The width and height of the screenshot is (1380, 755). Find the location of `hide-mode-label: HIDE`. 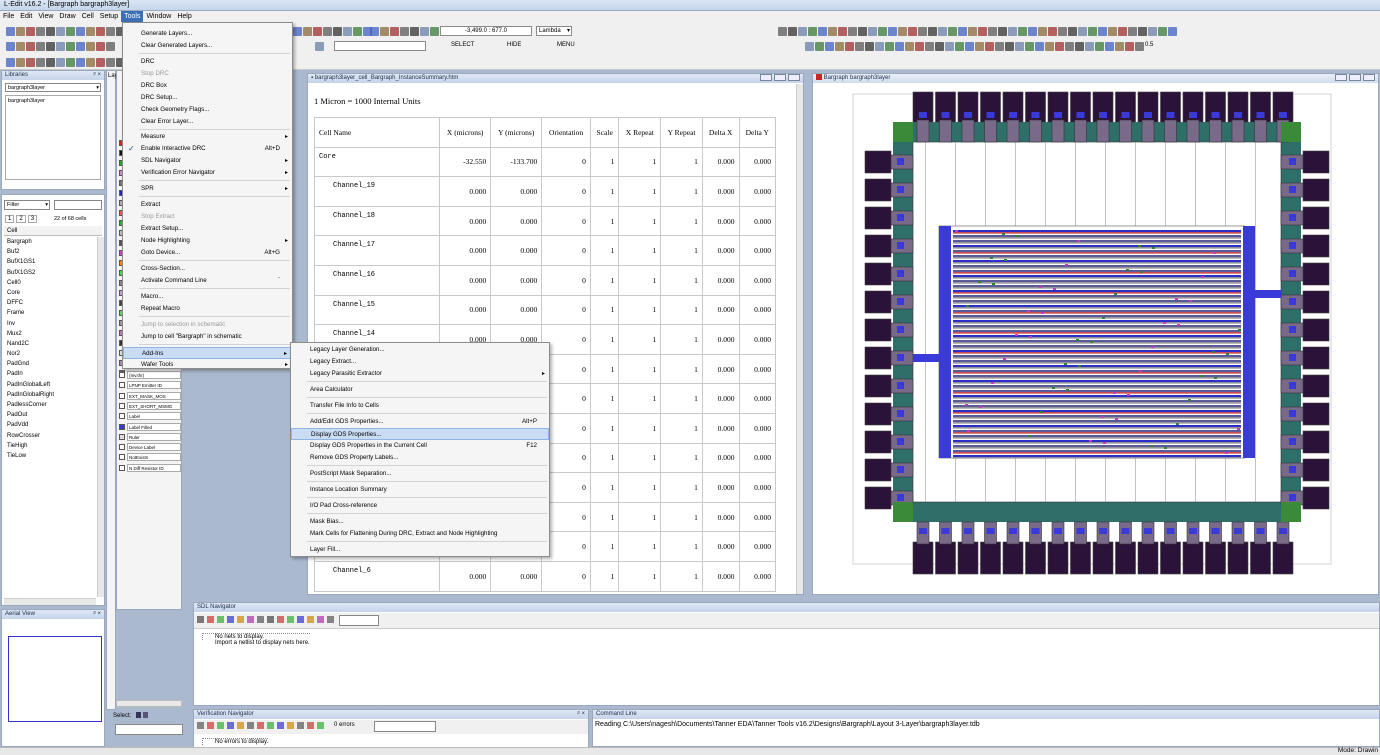

hide-mode-label: HIDE is located at coordinates (514, 45).